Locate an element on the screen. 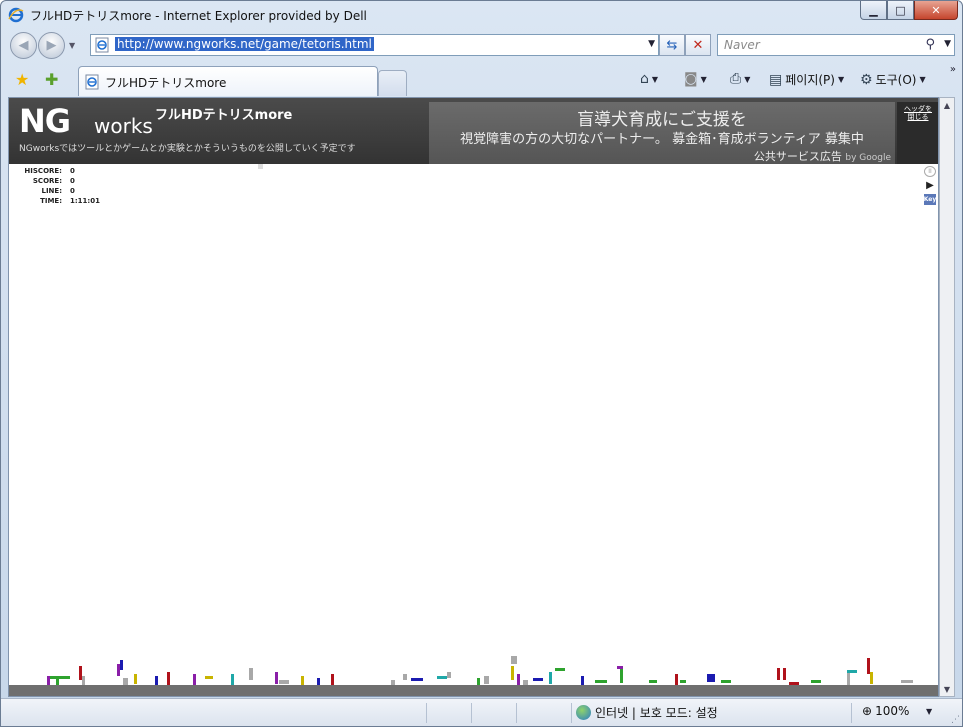  feeds-button: ◙ ▼ is located at coordinates (695, 79).